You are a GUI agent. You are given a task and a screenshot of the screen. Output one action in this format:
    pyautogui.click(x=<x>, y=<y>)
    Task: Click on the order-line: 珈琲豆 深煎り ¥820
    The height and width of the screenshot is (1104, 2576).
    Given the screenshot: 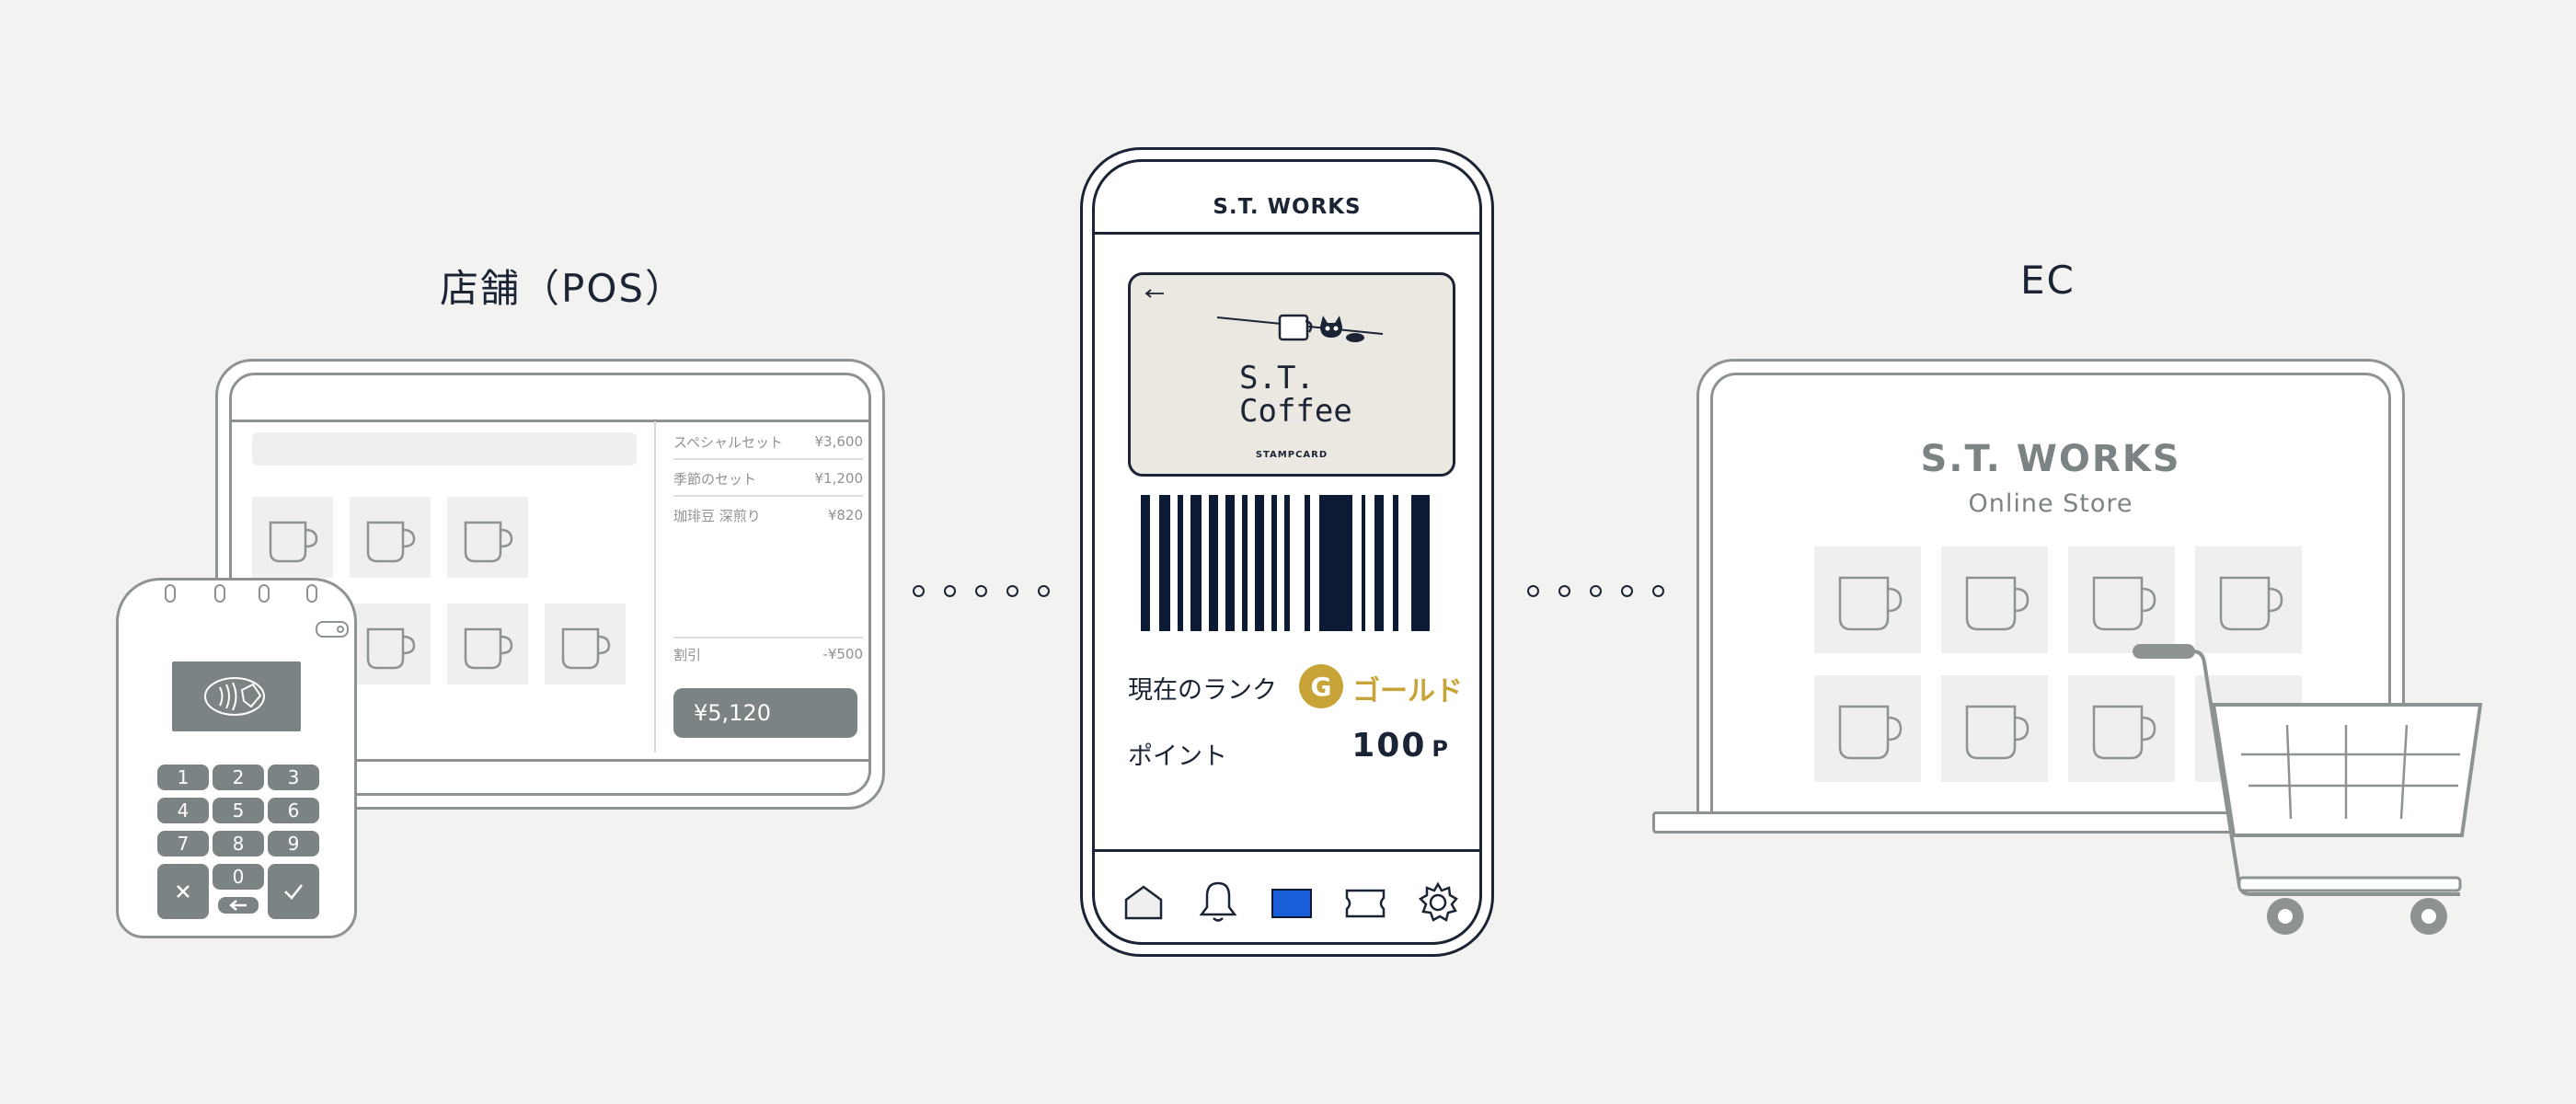 What is the action you would take?
    pyautogui.click(x=768, y=515)
    